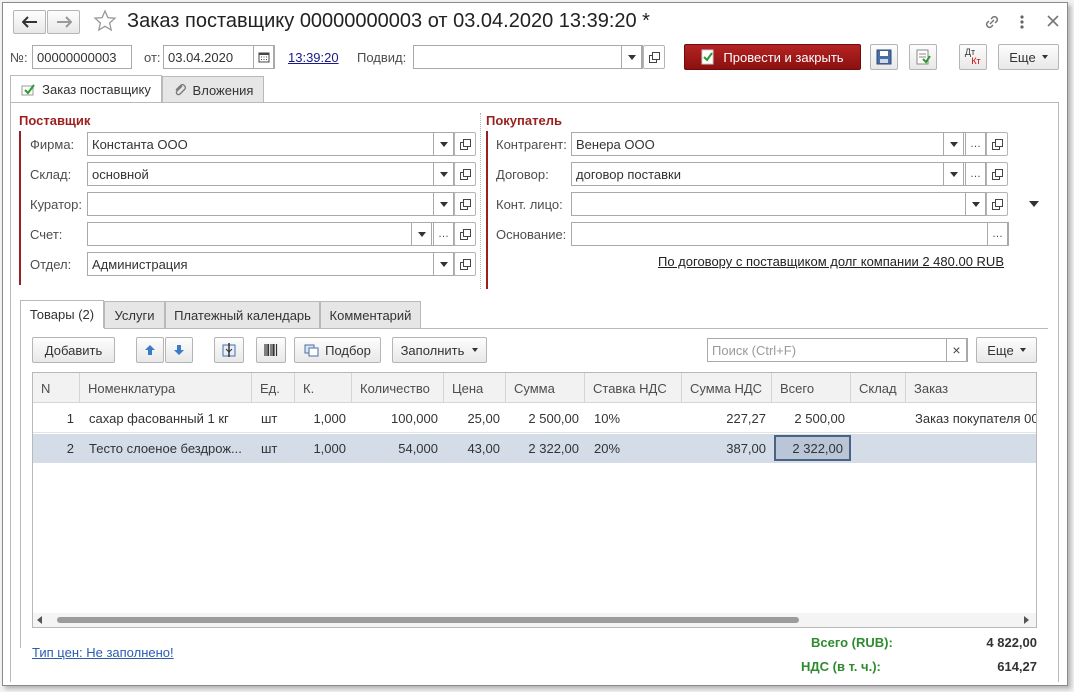  What do you see at coordinates (531, 144) in the screenshot?
I see `counterparty-label: Контрагент:` at bounding box center [531, 144].